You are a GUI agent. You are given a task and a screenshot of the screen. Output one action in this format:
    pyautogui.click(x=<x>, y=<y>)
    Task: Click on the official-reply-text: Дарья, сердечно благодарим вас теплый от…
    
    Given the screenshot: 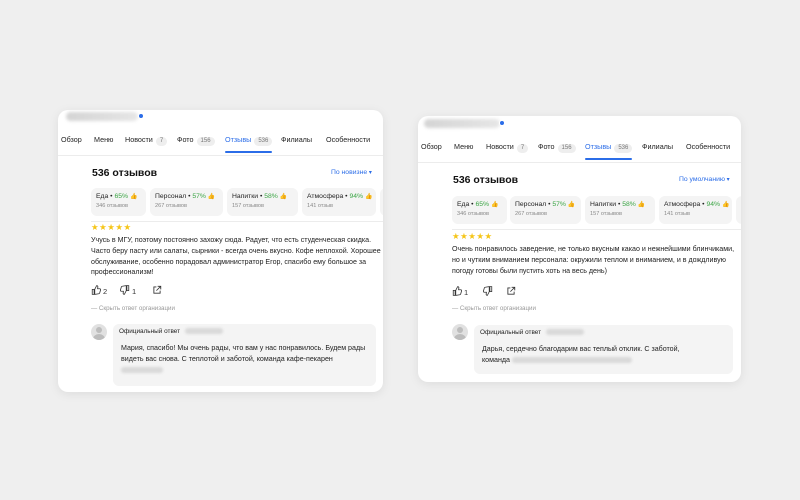 What is the action you would take?
    pyautogui.click(x=603, y=357)
    